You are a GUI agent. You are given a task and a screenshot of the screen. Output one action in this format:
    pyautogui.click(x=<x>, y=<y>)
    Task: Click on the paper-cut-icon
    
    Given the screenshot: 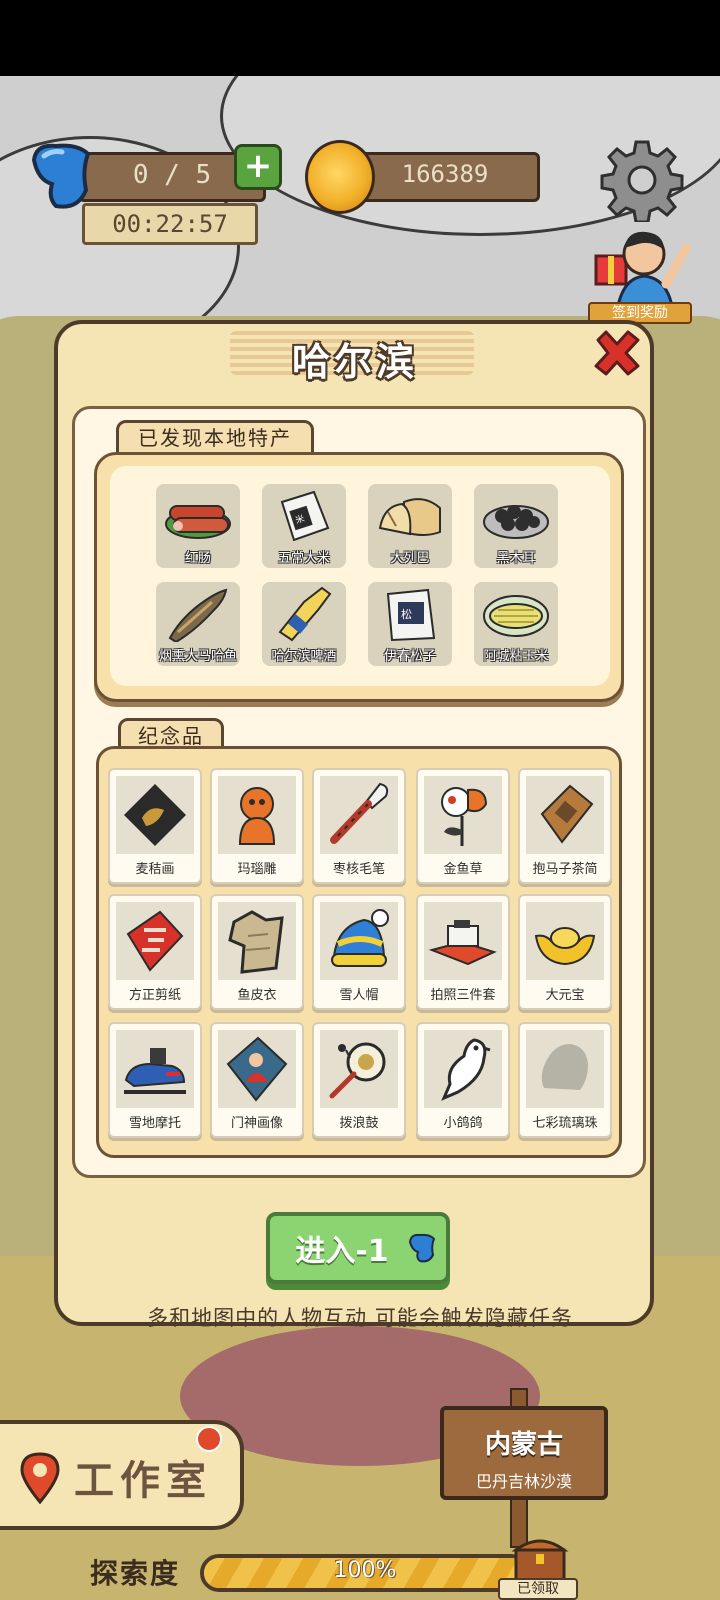 What is the action you would take?
    pyautogui.click(x=155, y=941)
    